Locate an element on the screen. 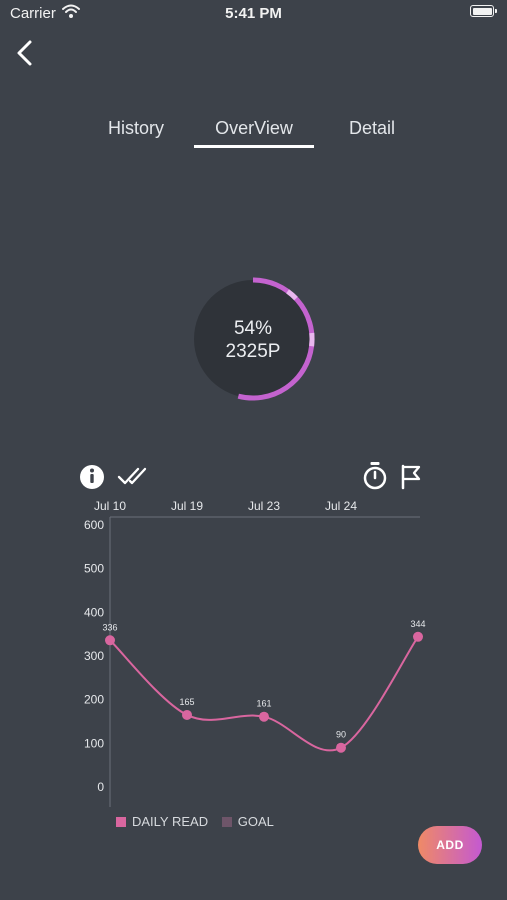 The width and height of the screenshot is (507, 900). tab-detail: Detail is located at coordinates (372, 128).